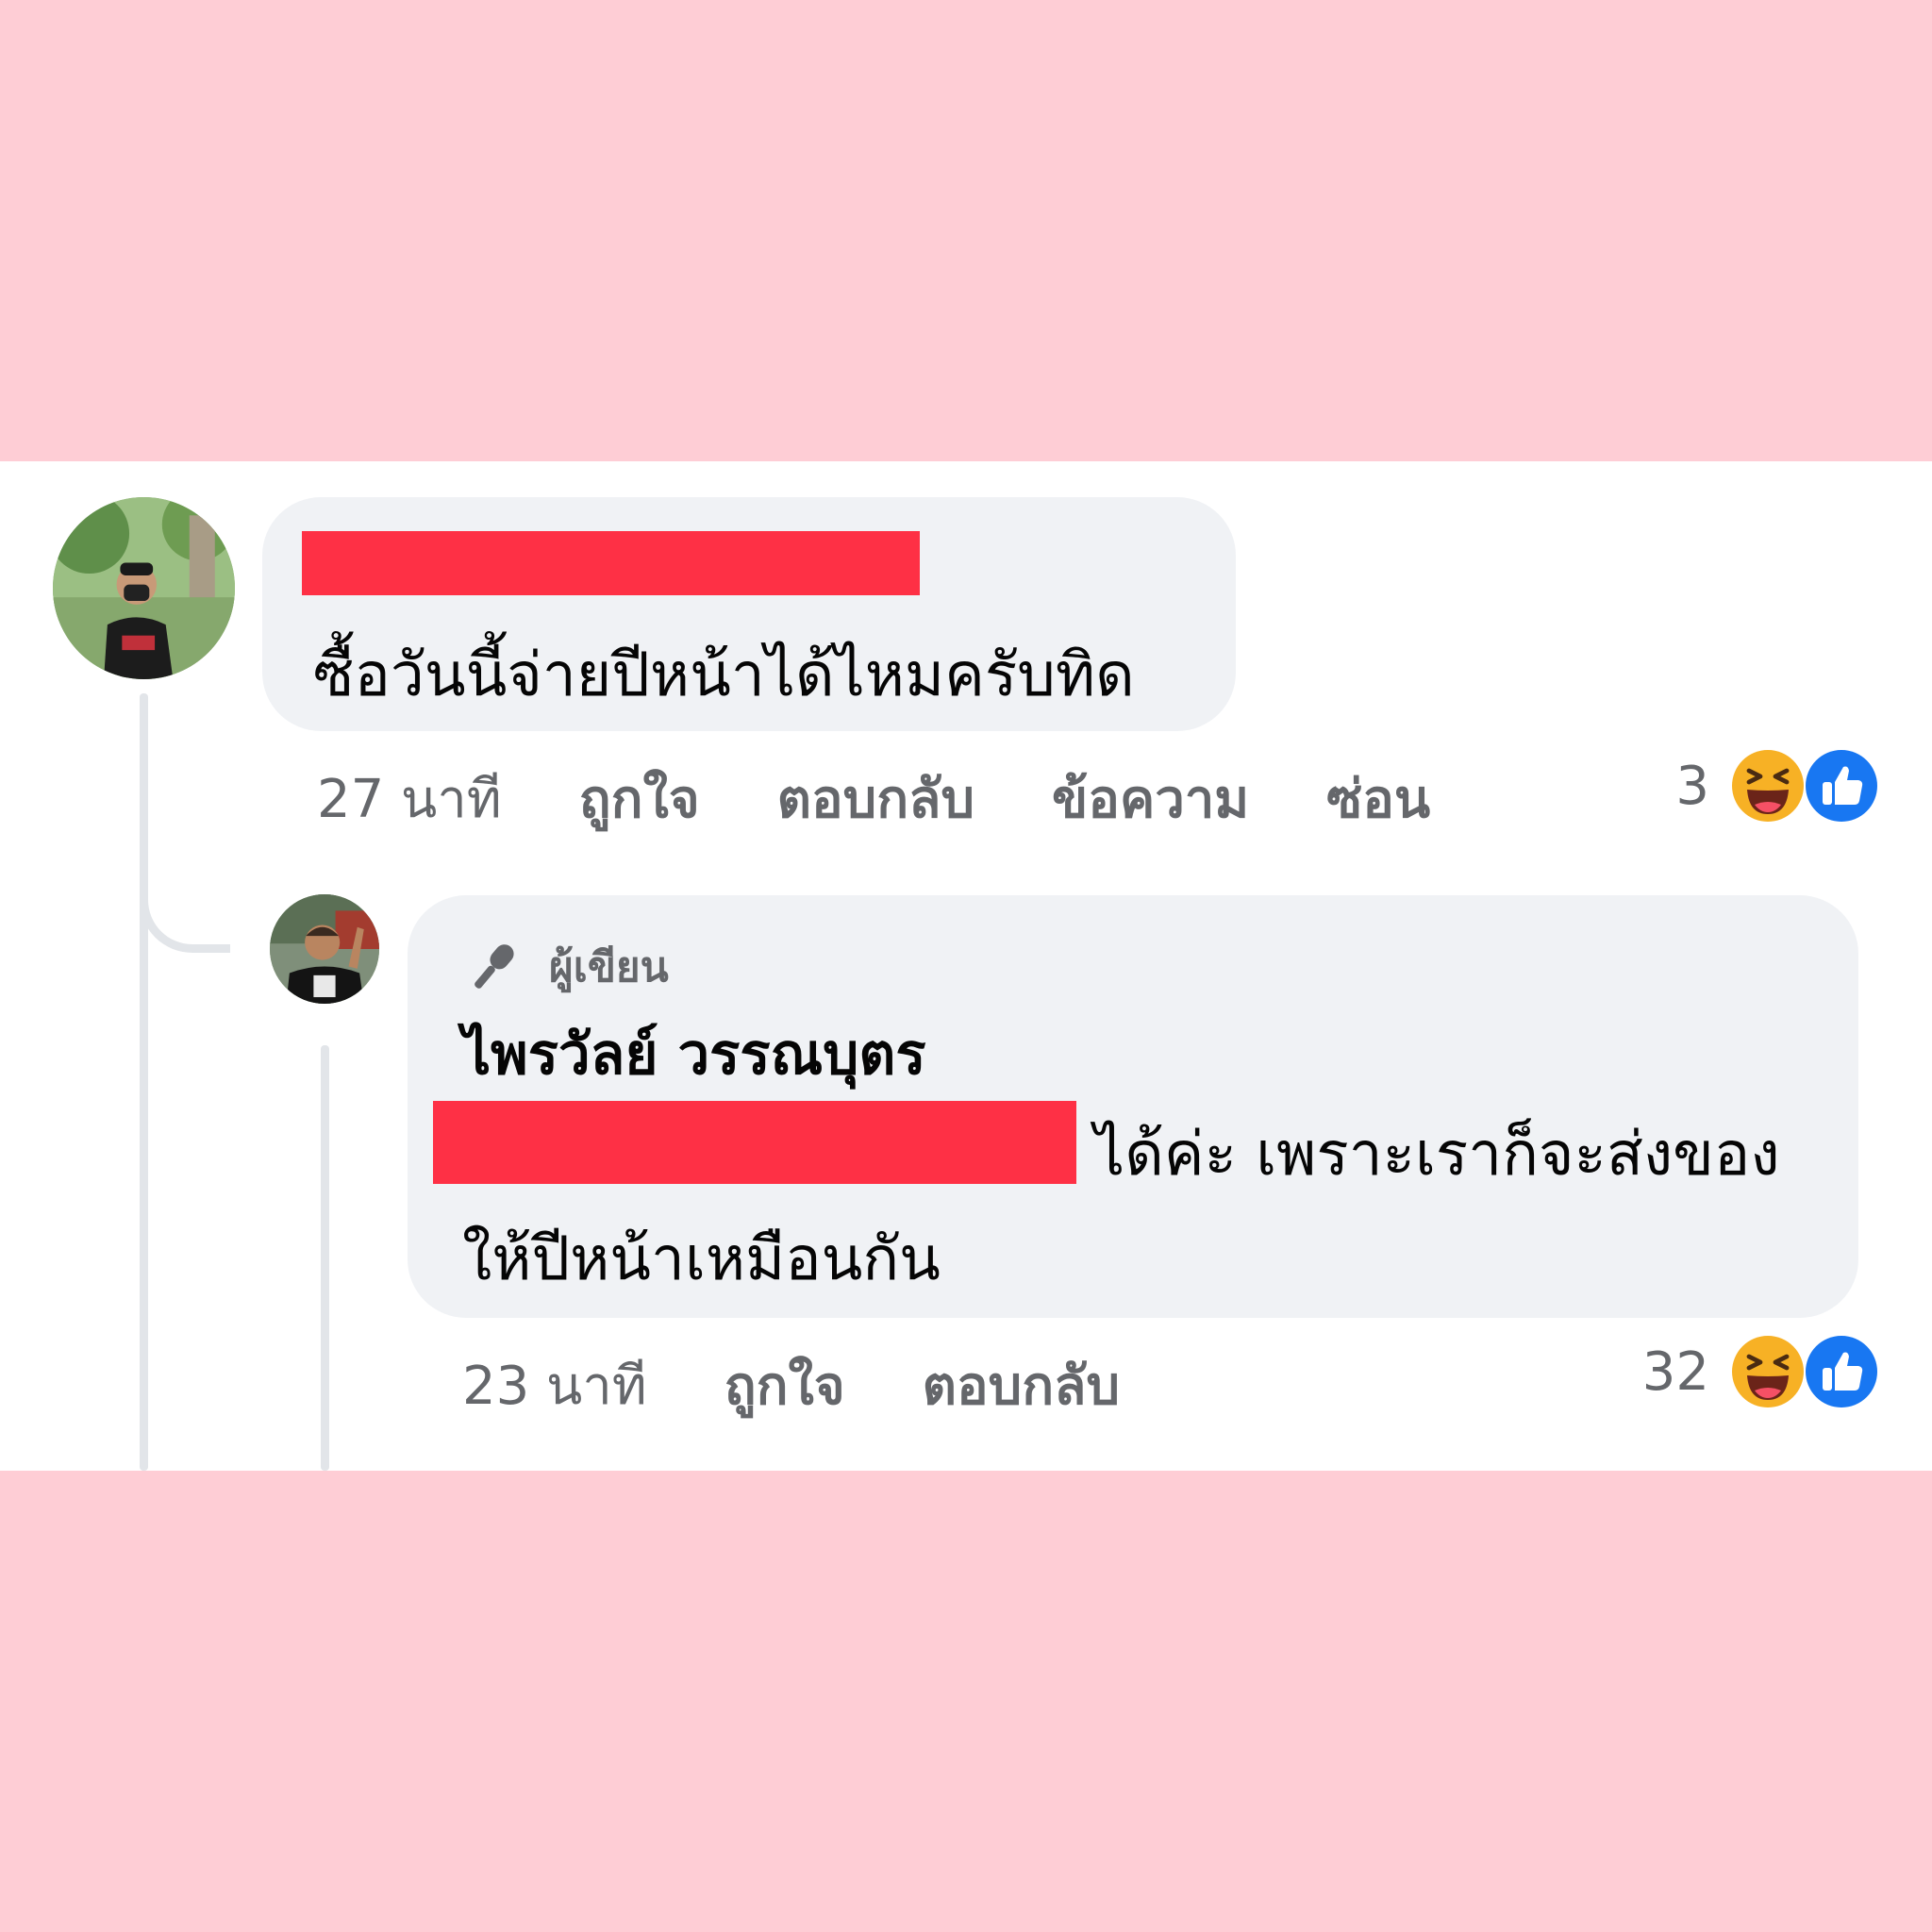  I want to click on author-avatar-image, so click(325, 949).